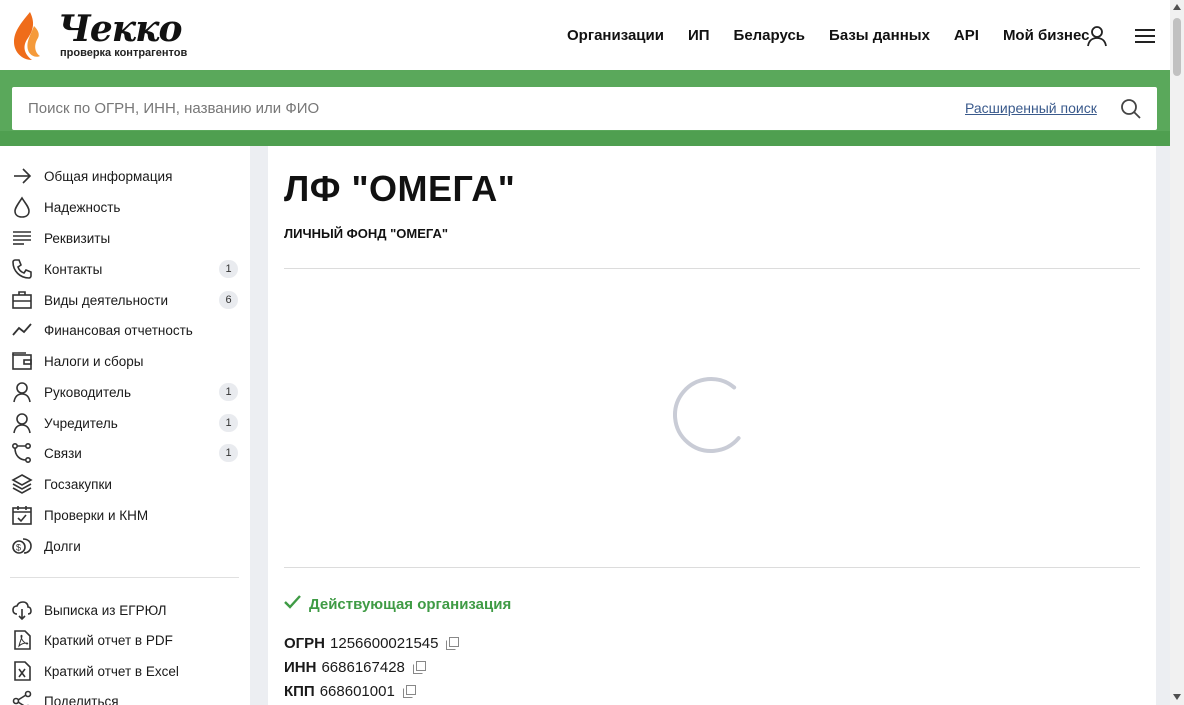  Describe the element at coordinates (363, 667) in the screenshot. I see `requisite-value: 6686167428` at that location.